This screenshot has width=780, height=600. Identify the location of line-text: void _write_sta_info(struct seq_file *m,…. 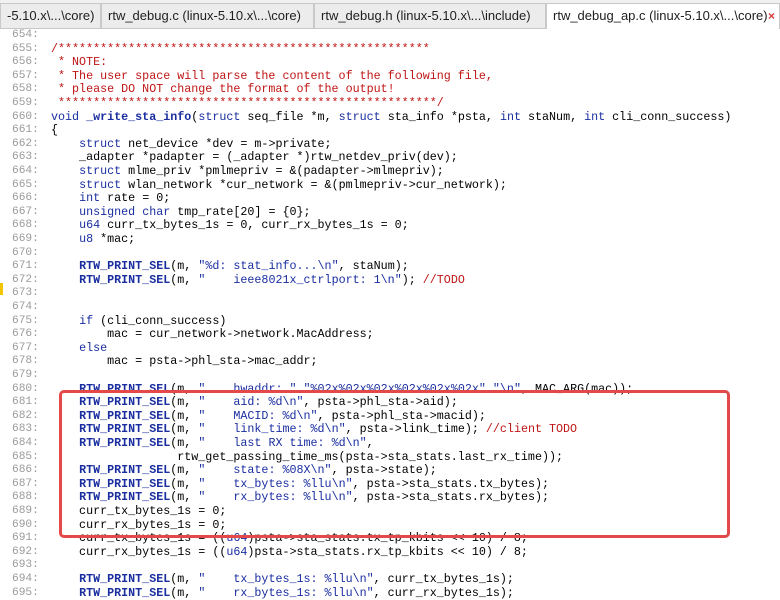
(391, 116).